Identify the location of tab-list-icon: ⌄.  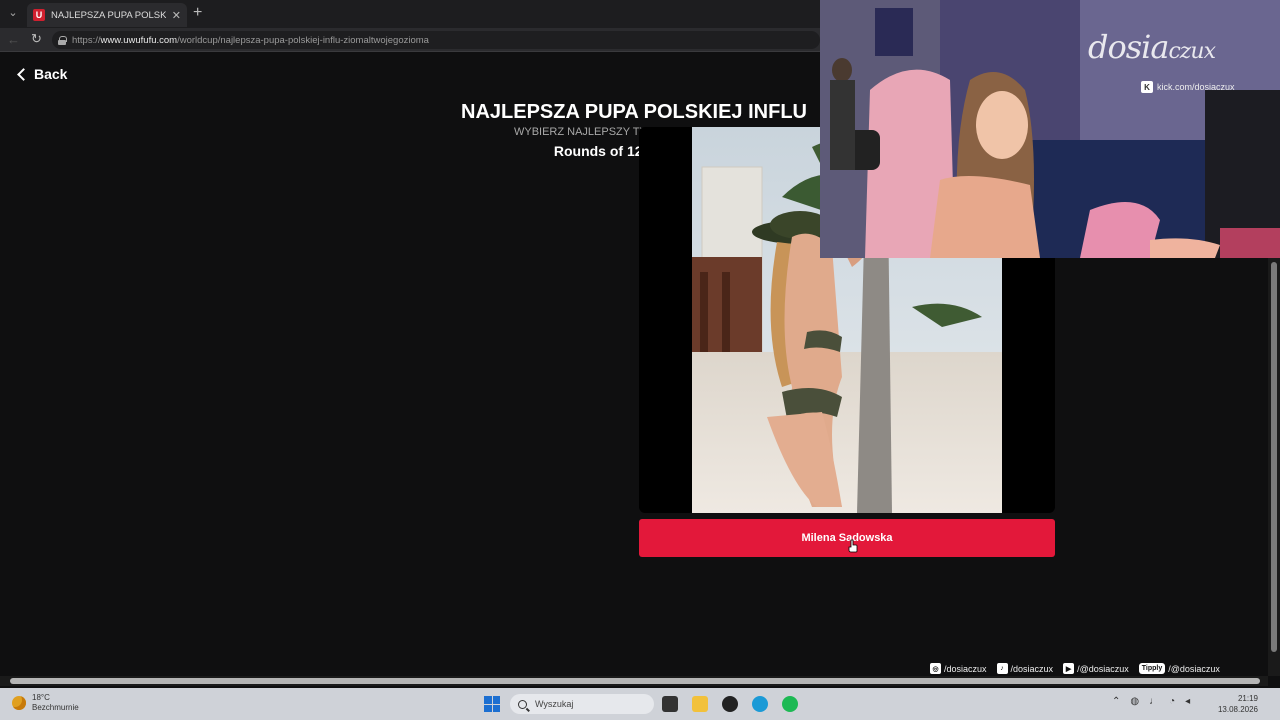
(13, 13).